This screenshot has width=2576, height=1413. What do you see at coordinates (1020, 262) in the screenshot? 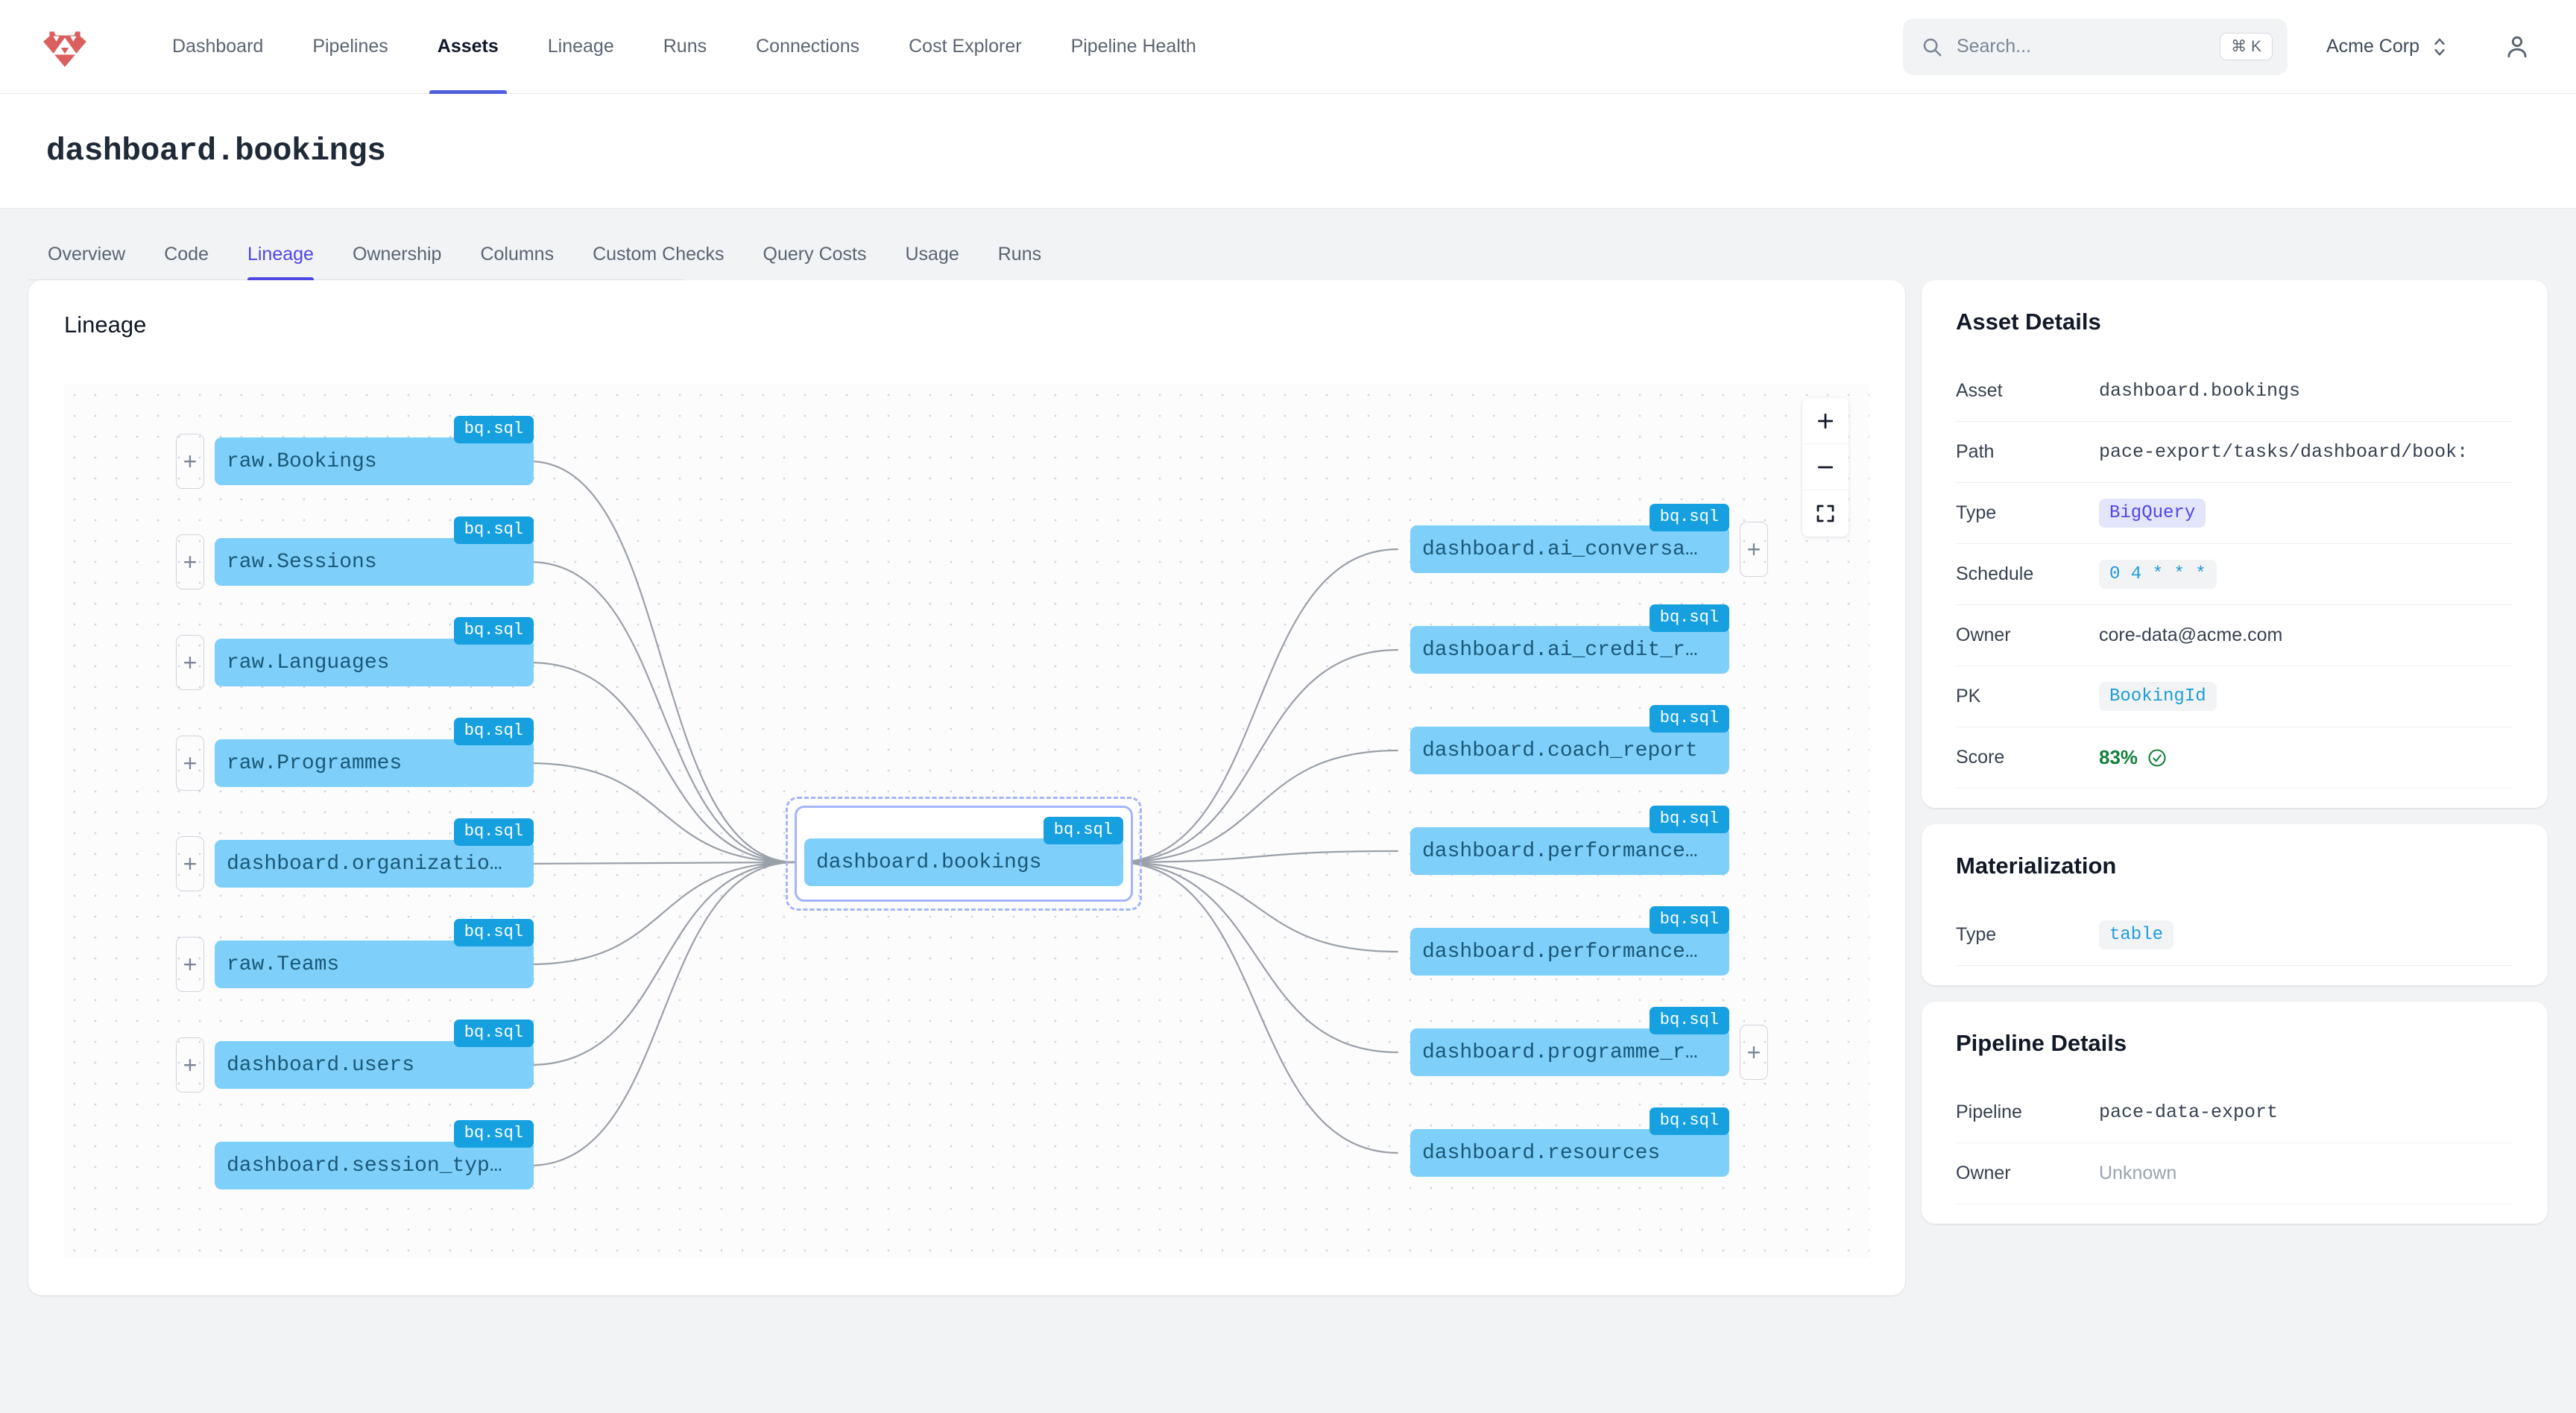
I see `tab-runs: Runs` at bounding box center [1020, 262].